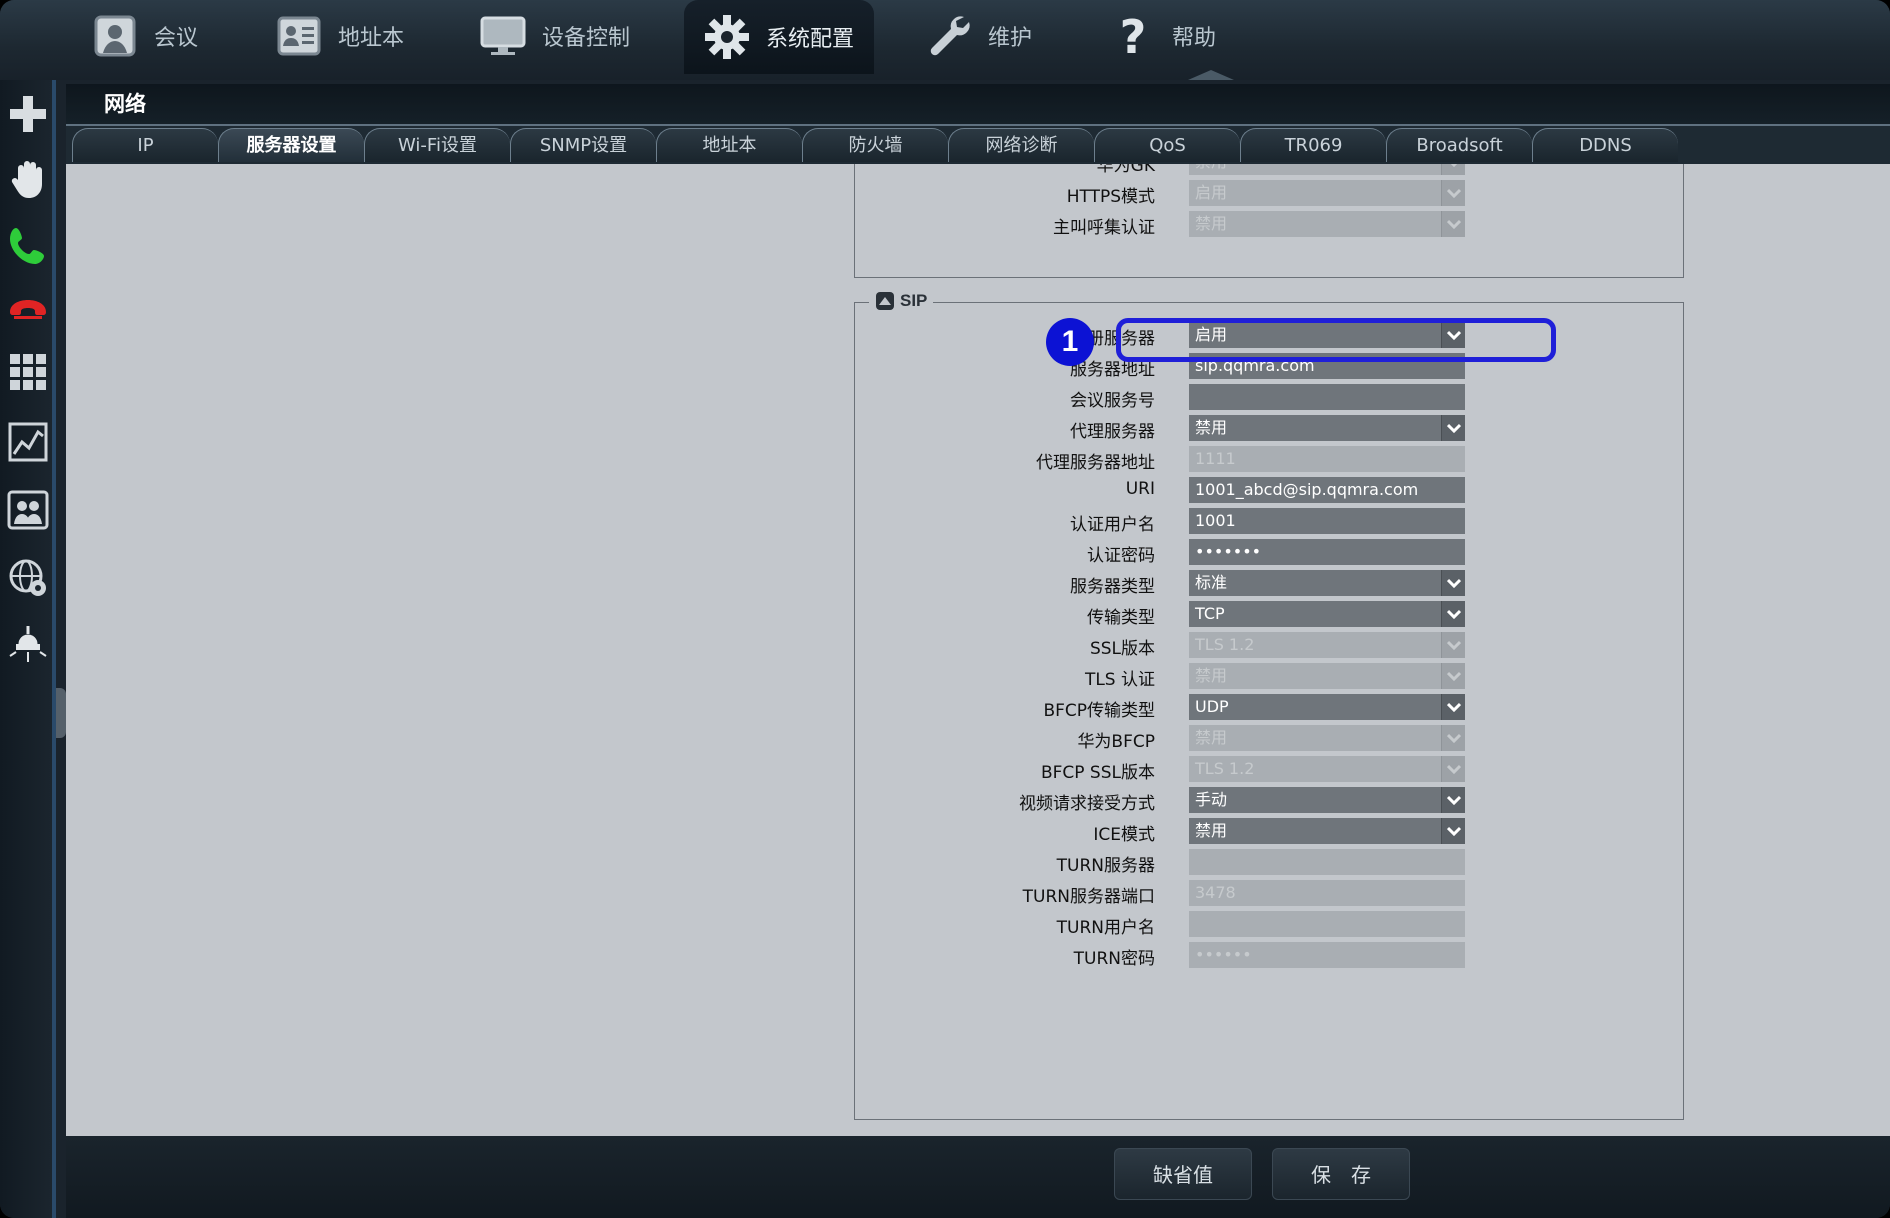 The width and height of the screenshot is (1890, 1218). I want to click on grid-icon, so click(28, 372).